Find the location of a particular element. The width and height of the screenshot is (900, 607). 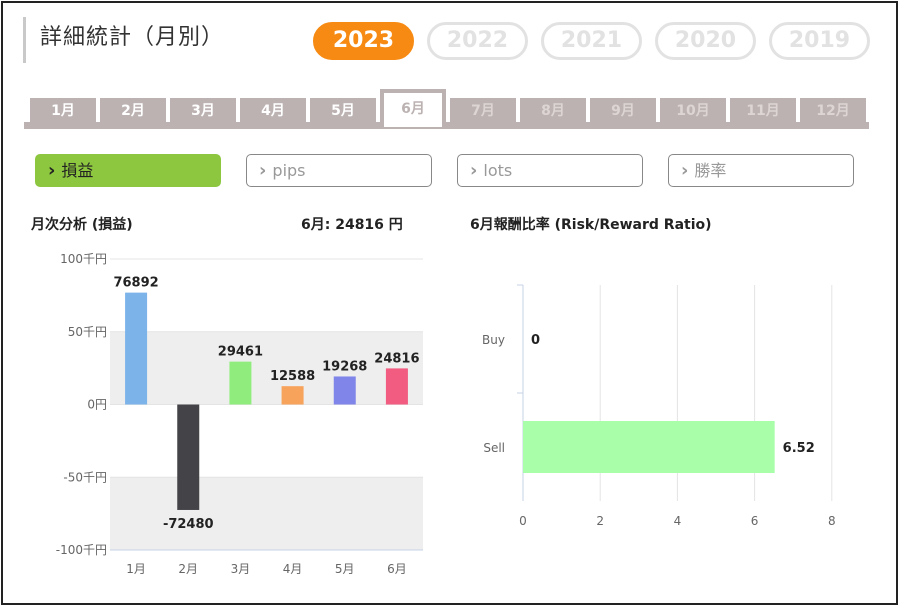

monthly-summary: 6月: 24816 円 is located at coordinates (352, 225).